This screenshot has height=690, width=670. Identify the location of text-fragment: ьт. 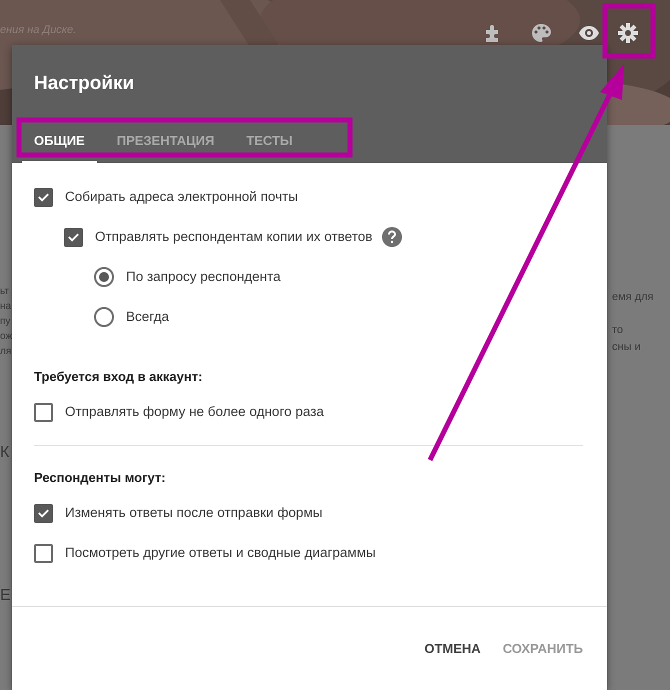
(5, 292).